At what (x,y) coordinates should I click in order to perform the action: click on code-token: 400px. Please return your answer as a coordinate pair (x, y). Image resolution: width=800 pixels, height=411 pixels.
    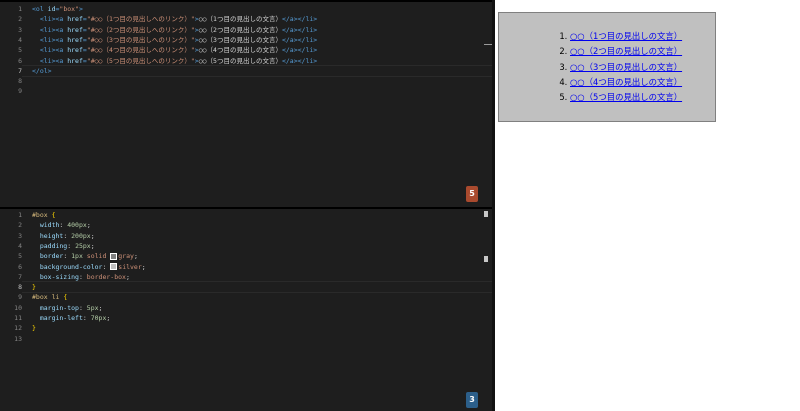
    Looking at the image, I should click on (77, 225).